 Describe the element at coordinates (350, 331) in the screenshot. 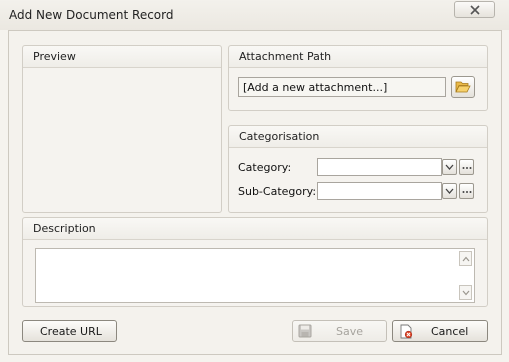

I see `save-label: Save` at that location.